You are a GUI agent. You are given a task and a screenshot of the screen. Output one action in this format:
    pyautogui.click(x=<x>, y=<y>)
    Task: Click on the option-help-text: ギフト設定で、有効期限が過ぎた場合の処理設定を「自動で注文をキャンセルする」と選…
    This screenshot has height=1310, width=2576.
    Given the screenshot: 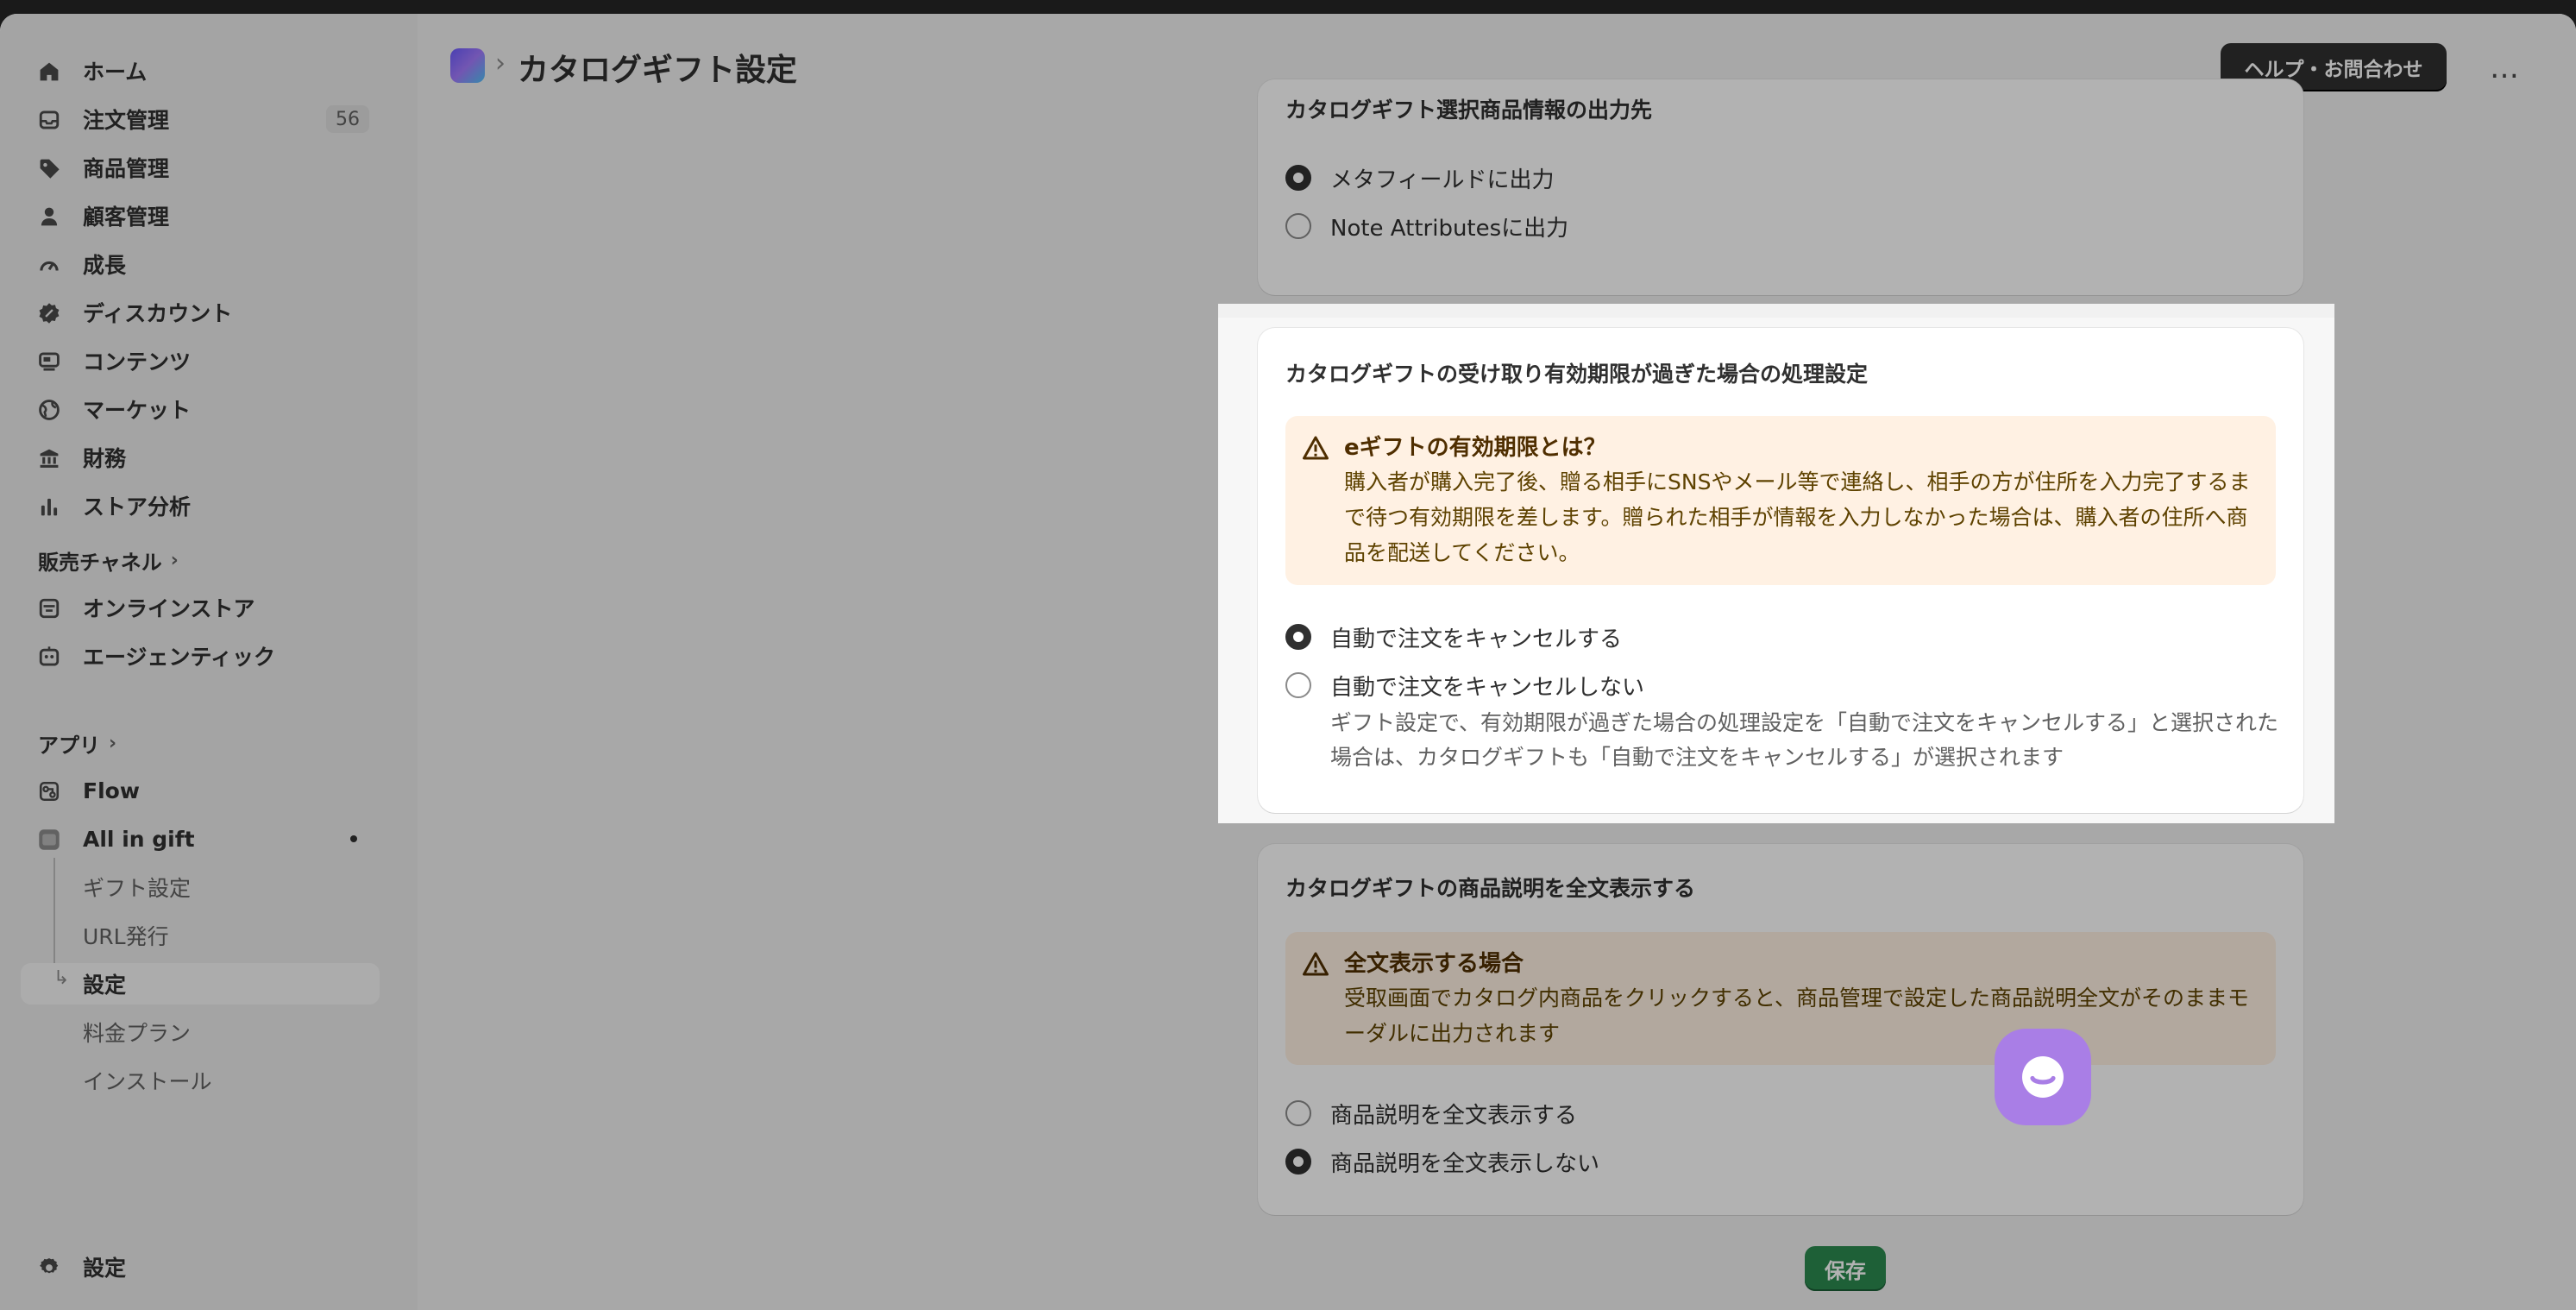 What is the action you would take?
    pyautogui.click(x=1805, y=740)
    